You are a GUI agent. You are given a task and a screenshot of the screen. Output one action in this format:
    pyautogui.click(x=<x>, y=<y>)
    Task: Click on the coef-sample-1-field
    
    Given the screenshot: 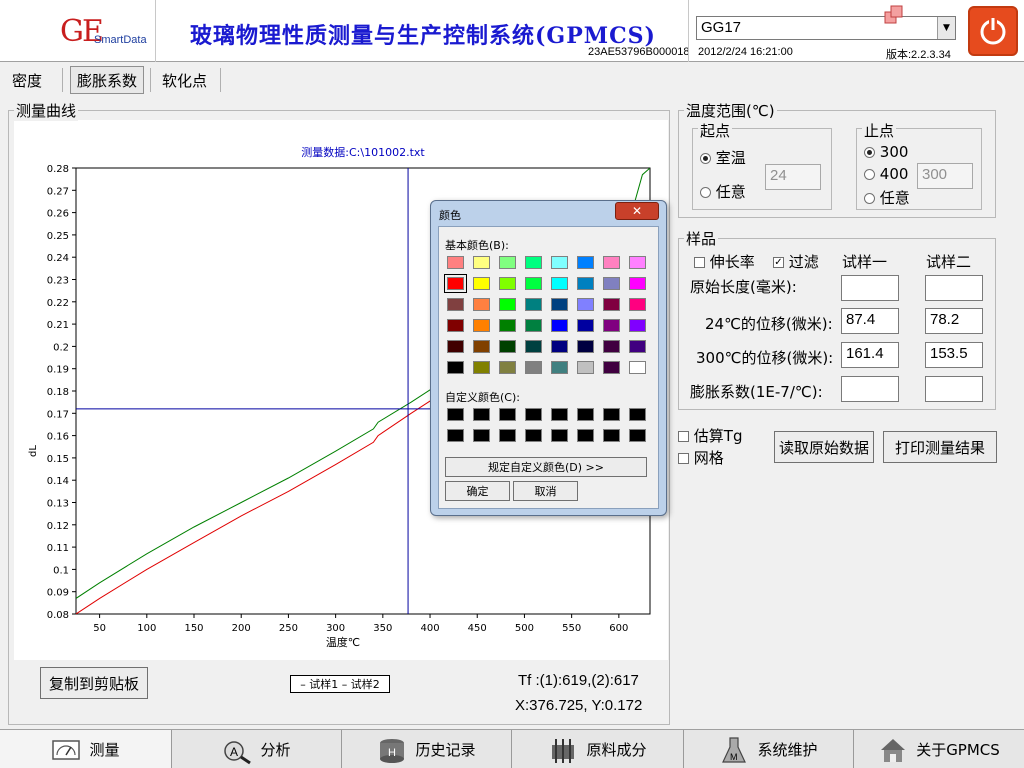 What is the action you would take?
    pyautogui.click(x=870, y=389)
    